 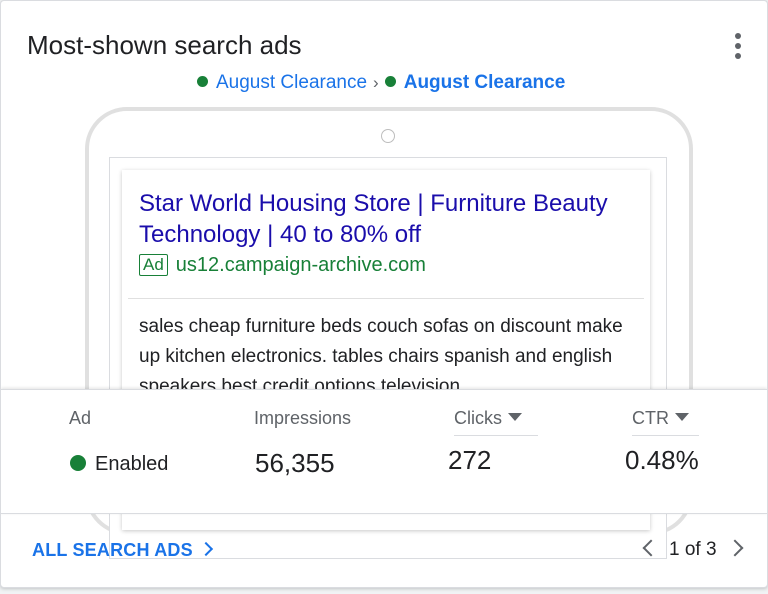 I want to click on ctr-column-header: CTR, so click(x=650, y=418).